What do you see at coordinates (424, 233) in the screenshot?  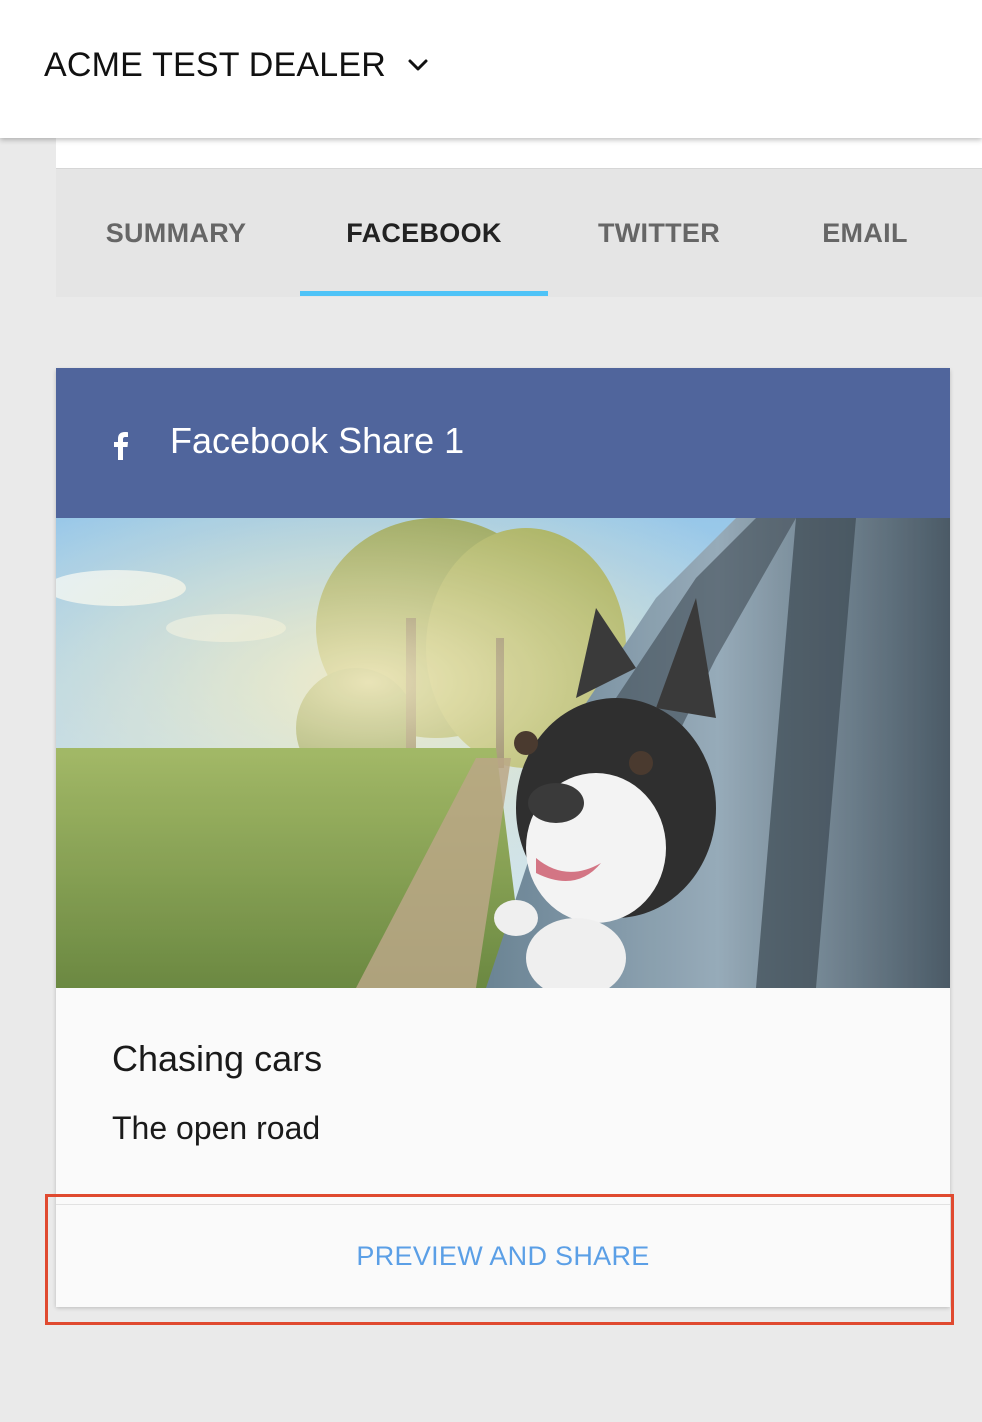 I see `tab-facebook: FACEBOOK` at bounding box center [424, 233].